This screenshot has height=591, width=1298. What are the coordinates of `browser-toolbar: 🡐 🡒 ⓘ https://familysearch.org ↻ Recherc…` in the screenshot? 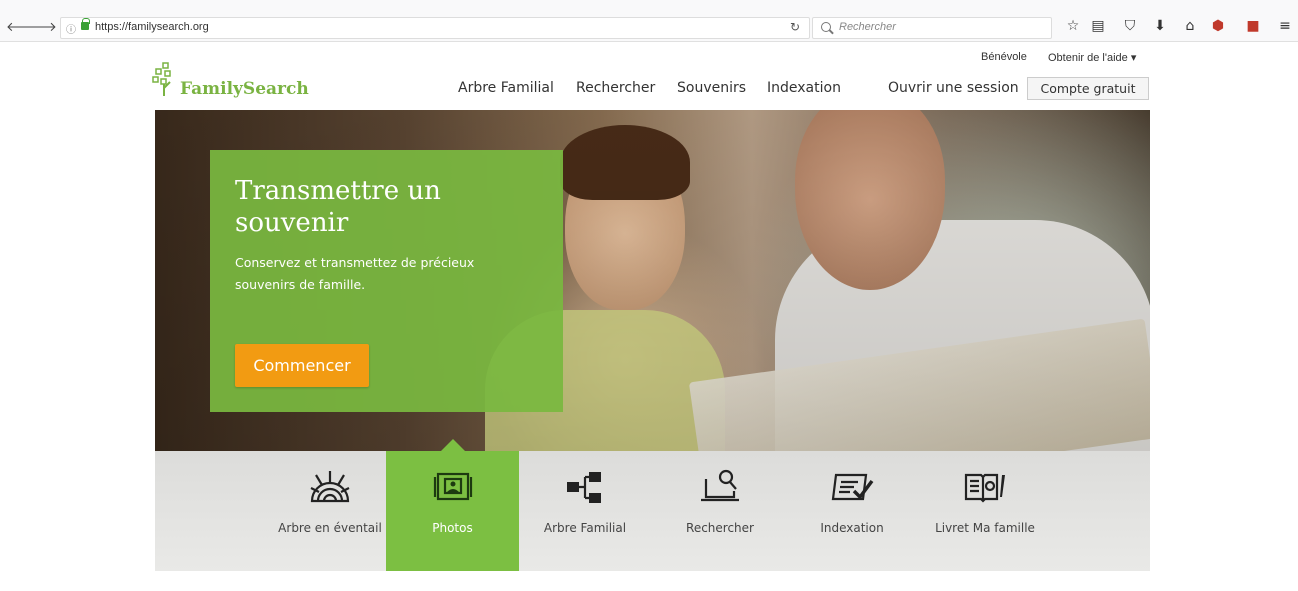 It's located at (649, 21).